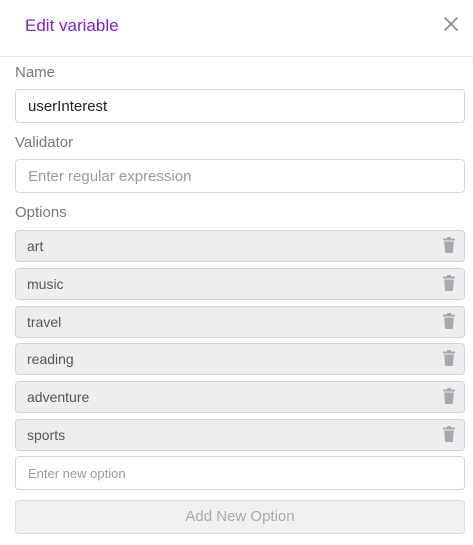 This screenshot has height=545, width=473. Describe the element at coordinates (46, 435) in the screenshot. I see `option-label: sports` at that location.